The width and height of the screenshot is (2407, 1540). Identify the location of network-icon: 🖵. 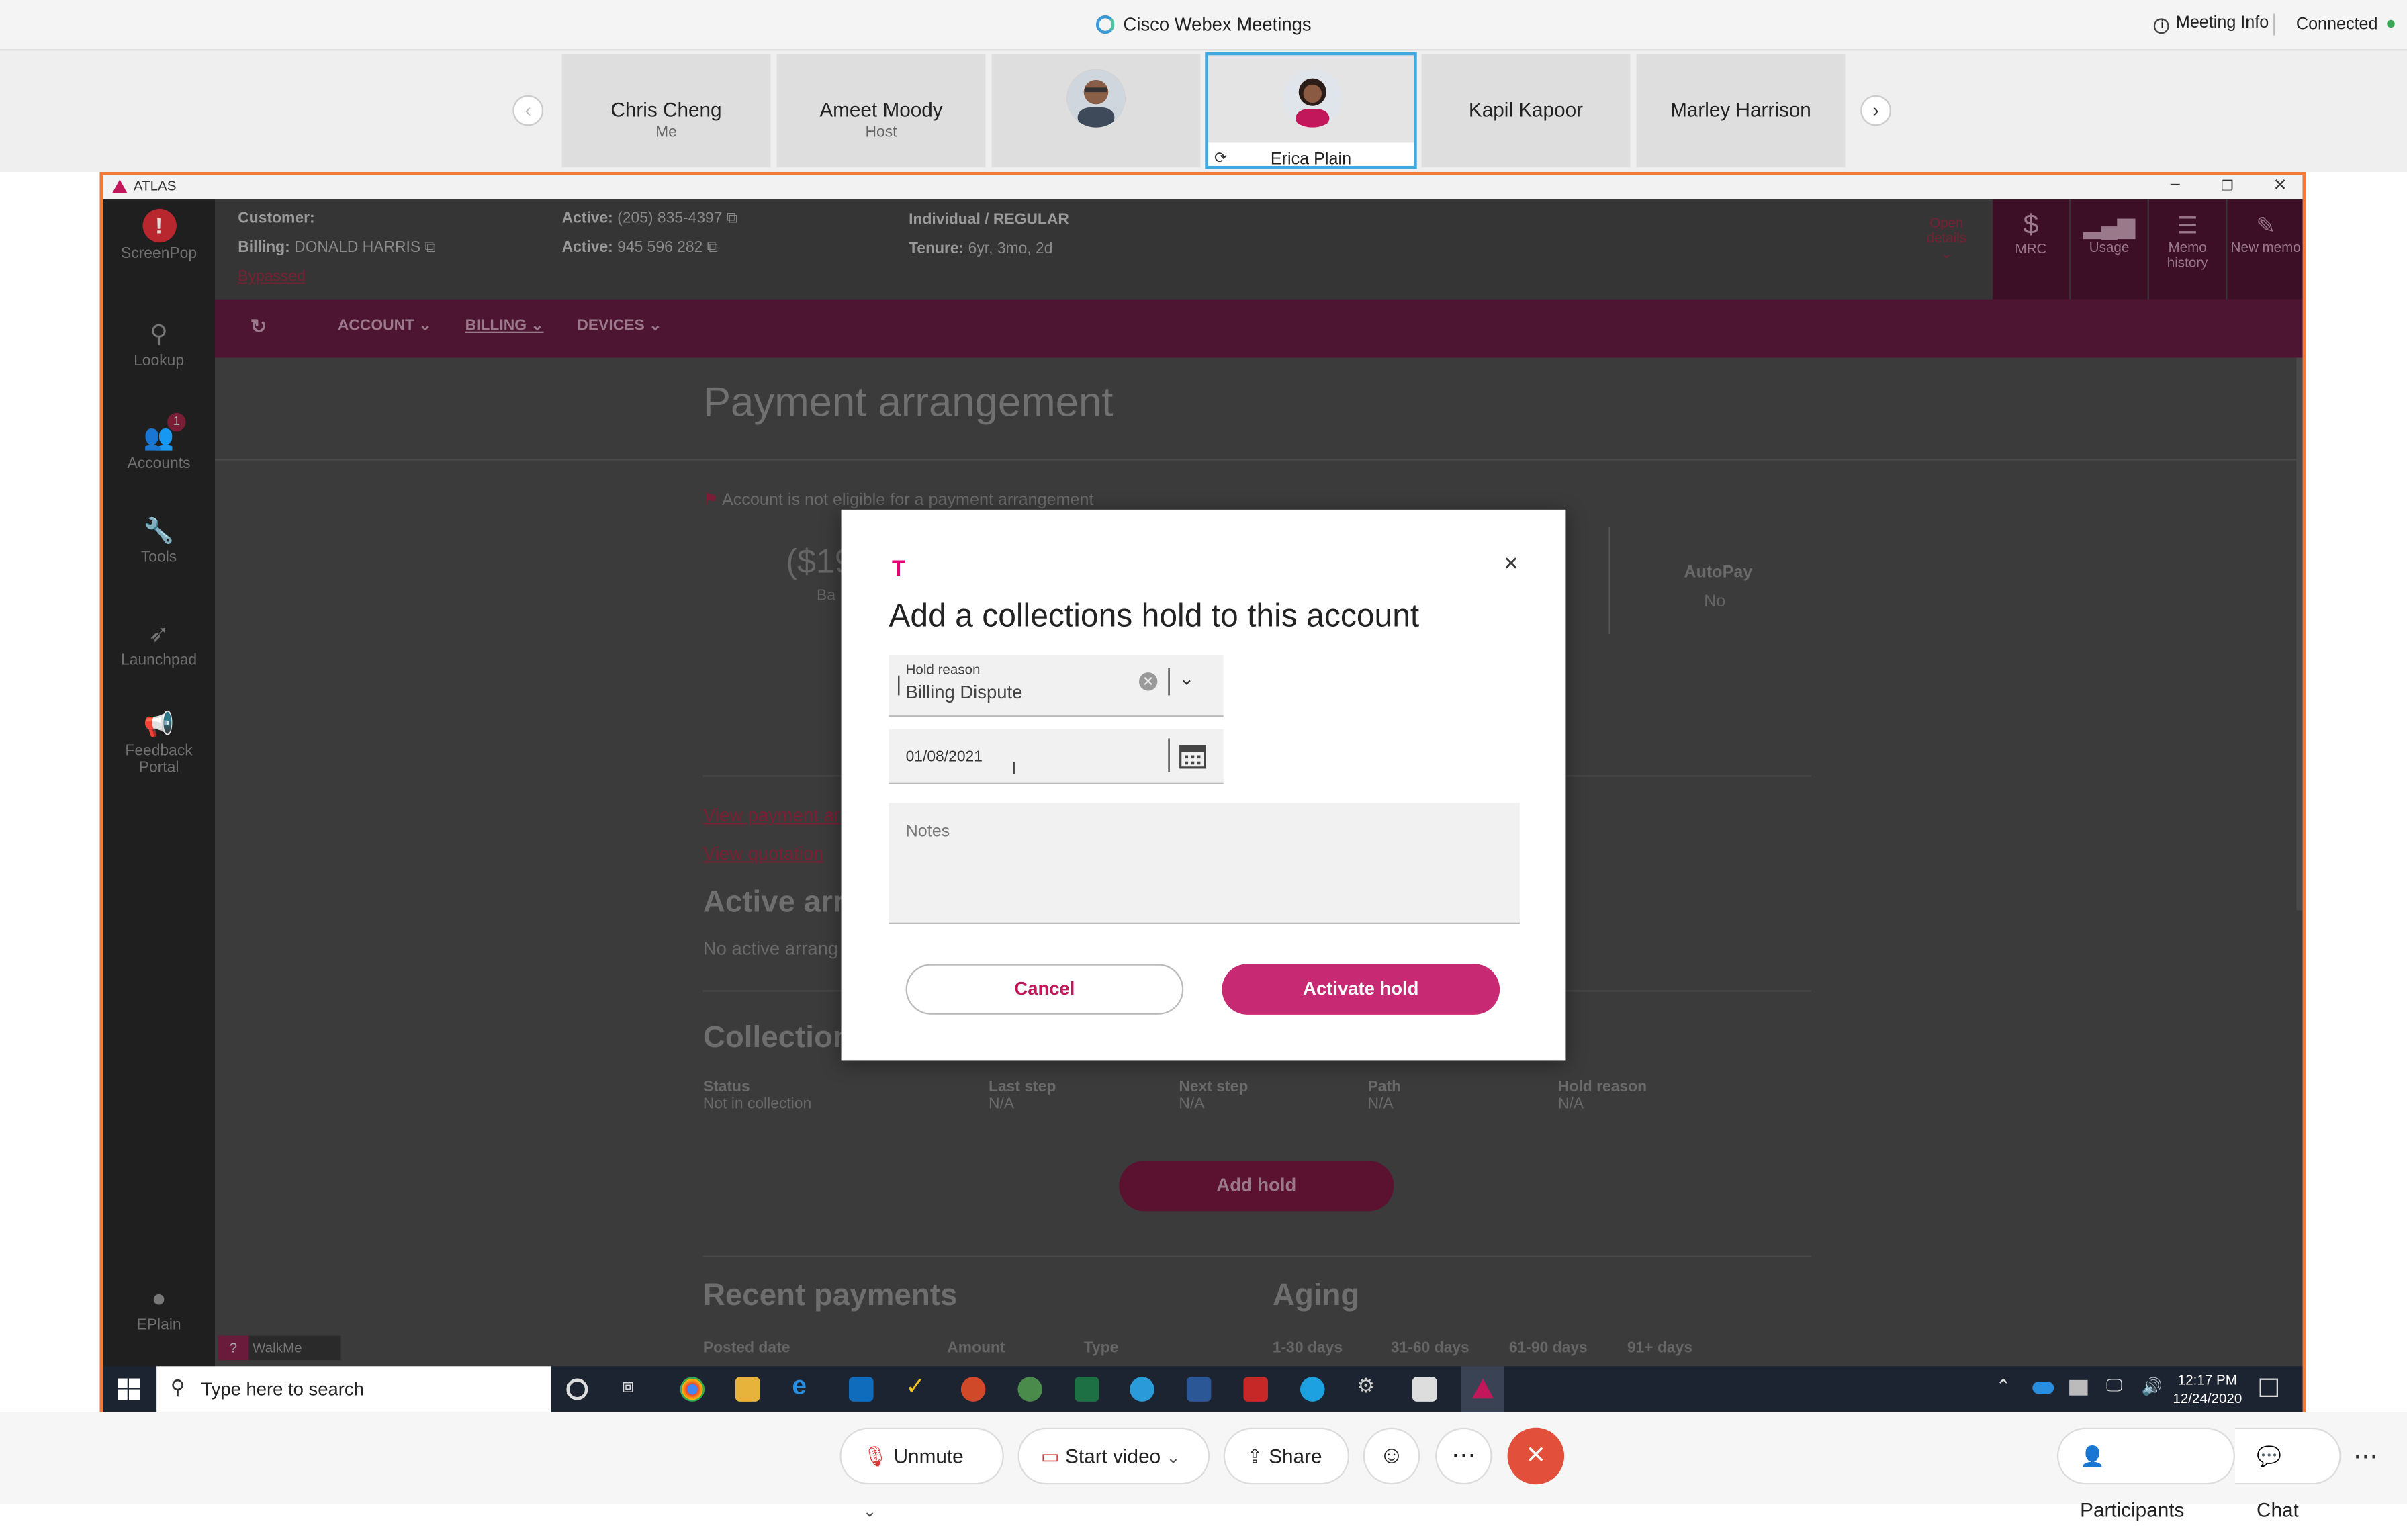
(2114, 1387).